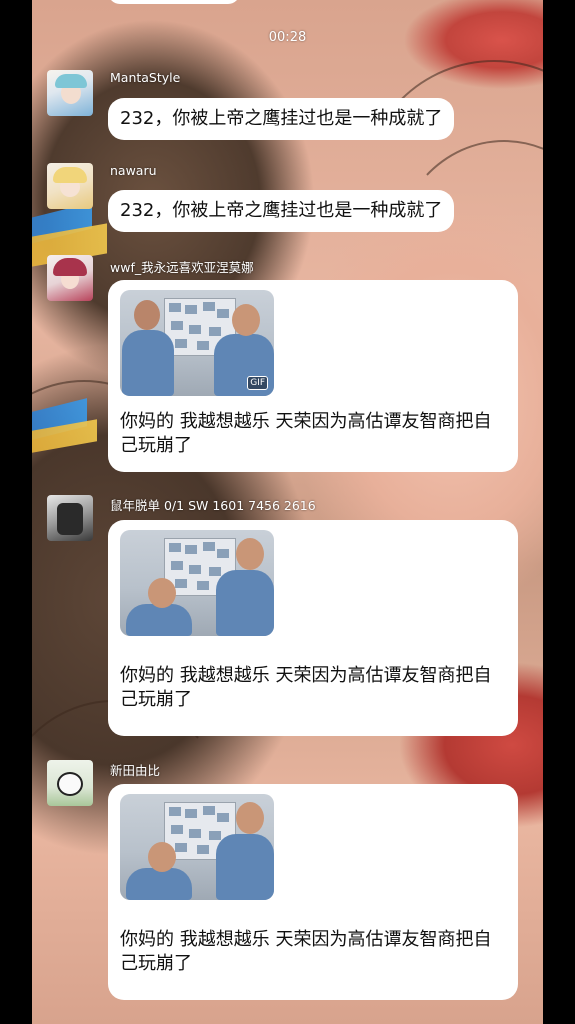  Describe the element at coordinates (257, 383) in the screenshot. I see `gif-badge: GIF` at that location.